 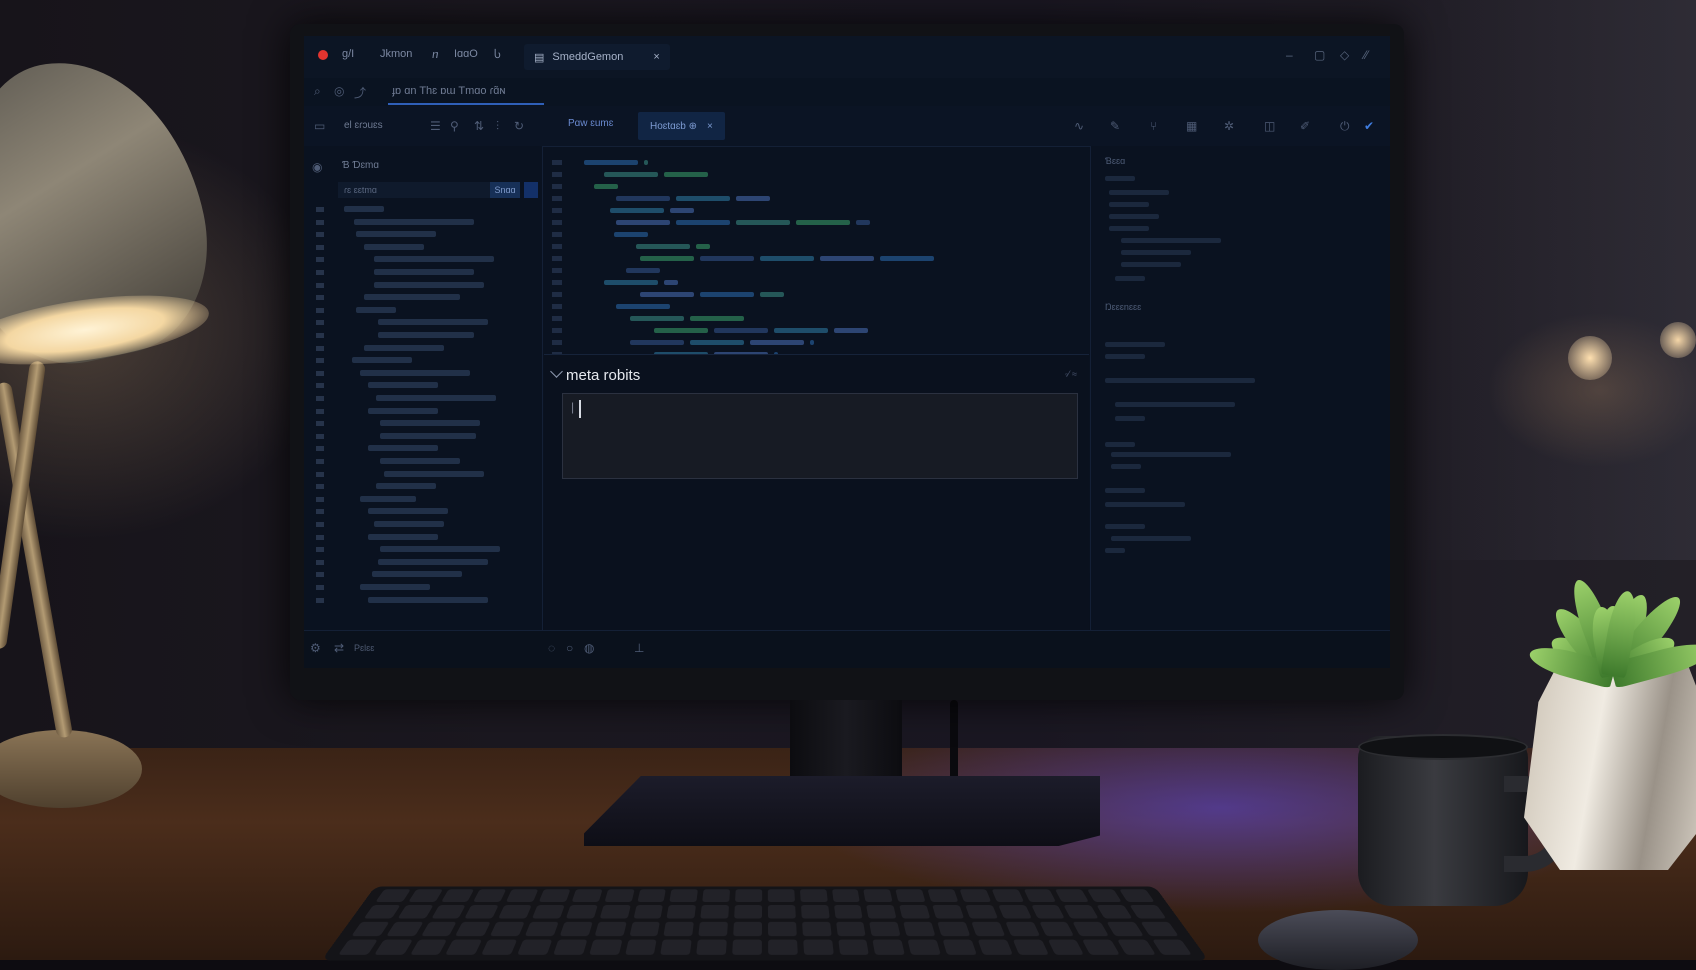 I want to click on search-icon: ⌕, so click(x=317, y=91).